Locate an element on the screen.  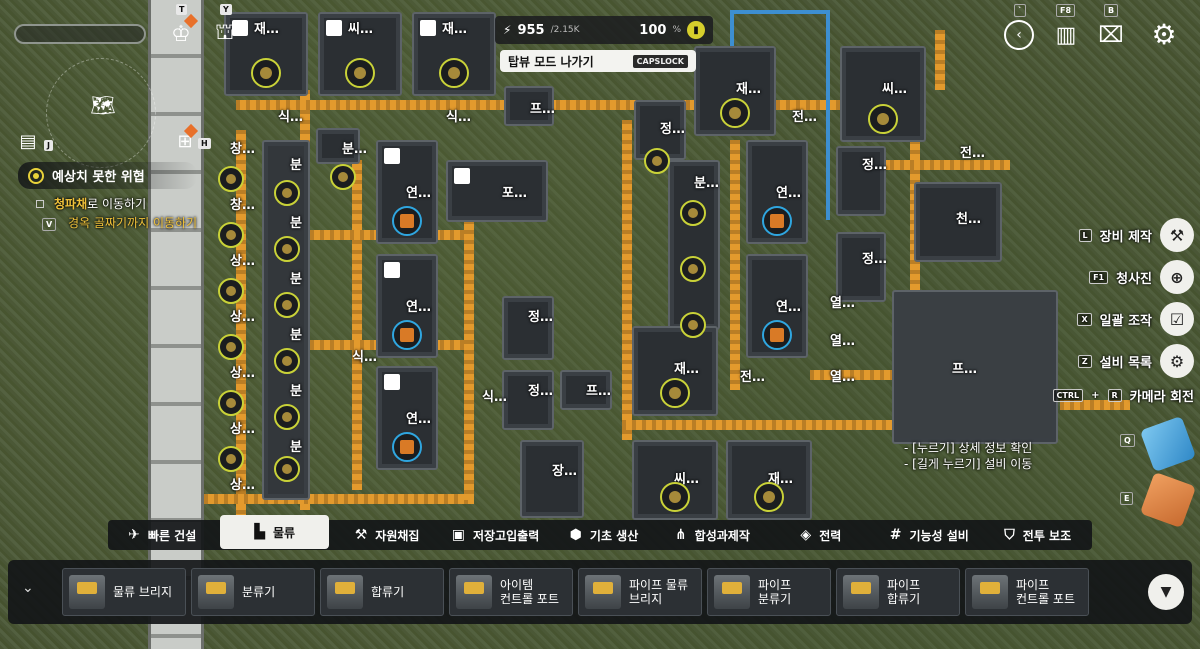
item-splitter: 분류기 is located at coordinates (253, 592).